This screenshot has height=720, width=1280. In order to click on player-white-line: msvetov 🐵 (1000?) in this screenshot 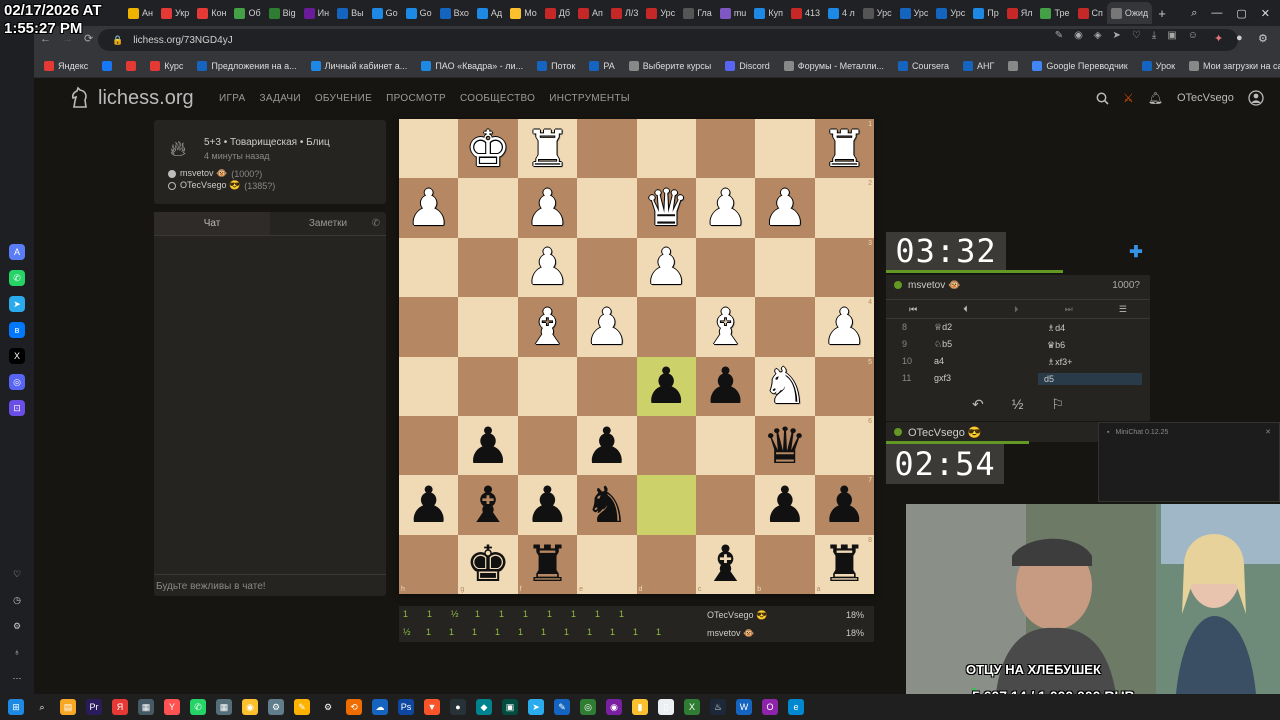, I will do `click(215, 173)`.